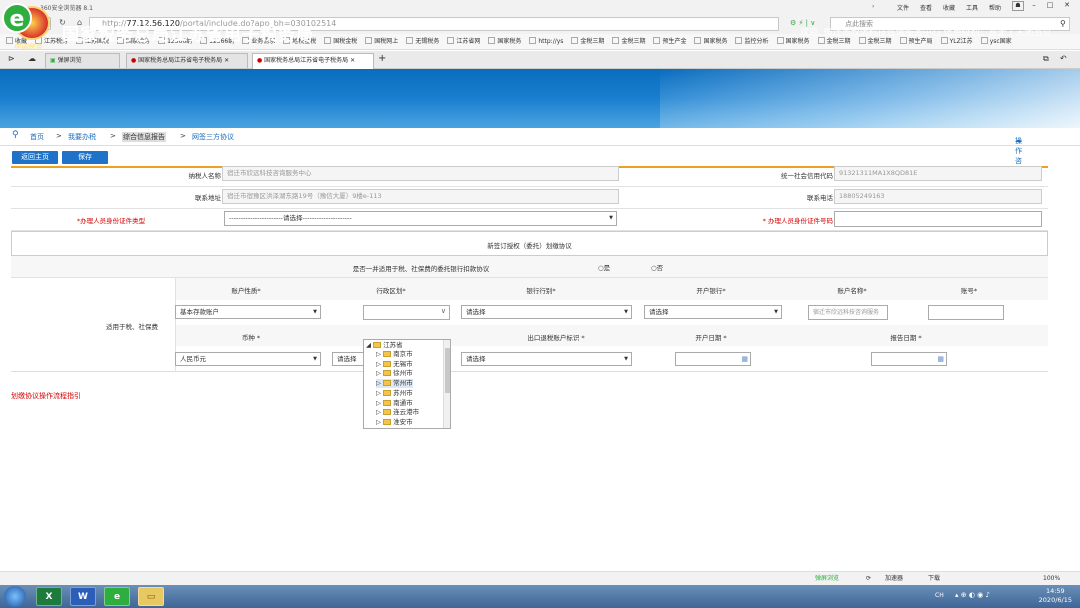  I want to click on new-tab-icon: +, so click(382, 58).